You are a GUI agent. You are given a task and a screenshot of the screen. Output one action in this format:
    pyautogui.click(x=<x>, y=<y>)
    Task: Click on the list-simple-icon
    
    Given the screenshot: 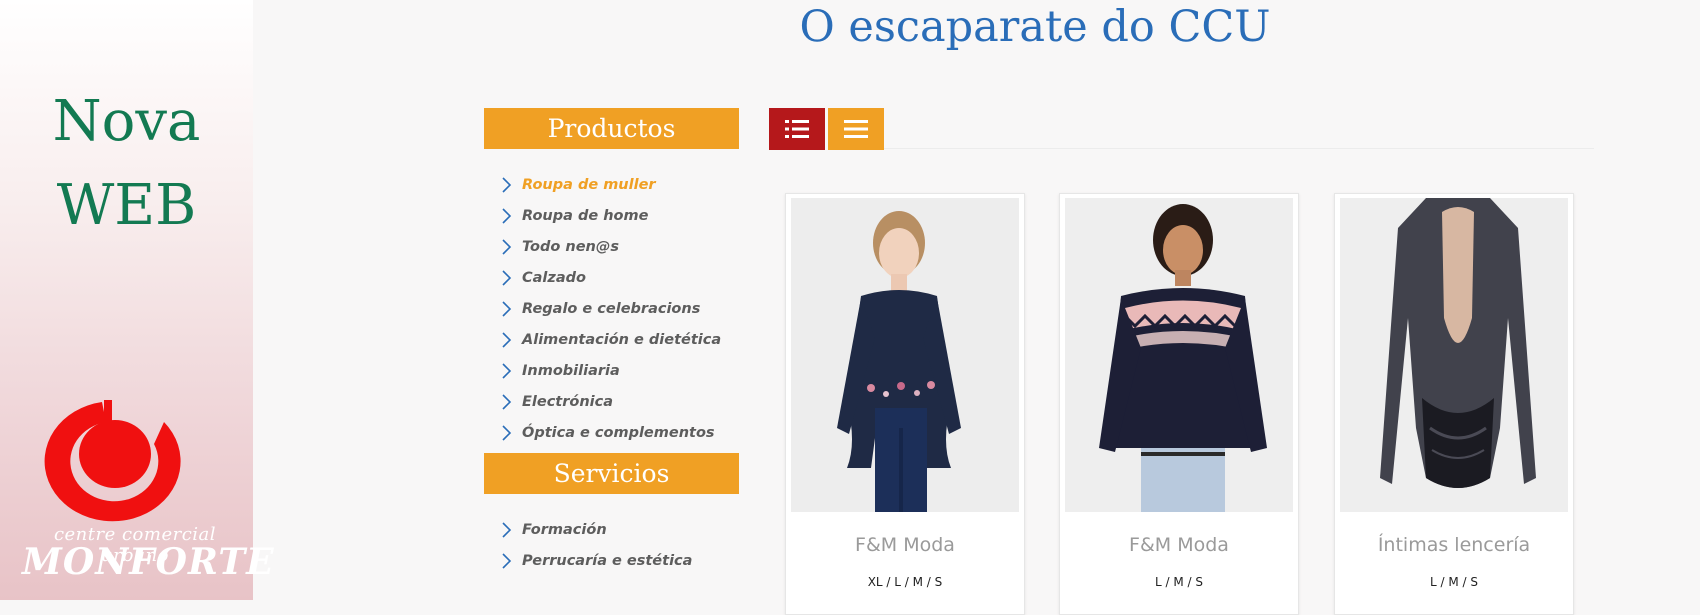 What is the action you would take?
    pyautogui.click(x=856, y=129)
    